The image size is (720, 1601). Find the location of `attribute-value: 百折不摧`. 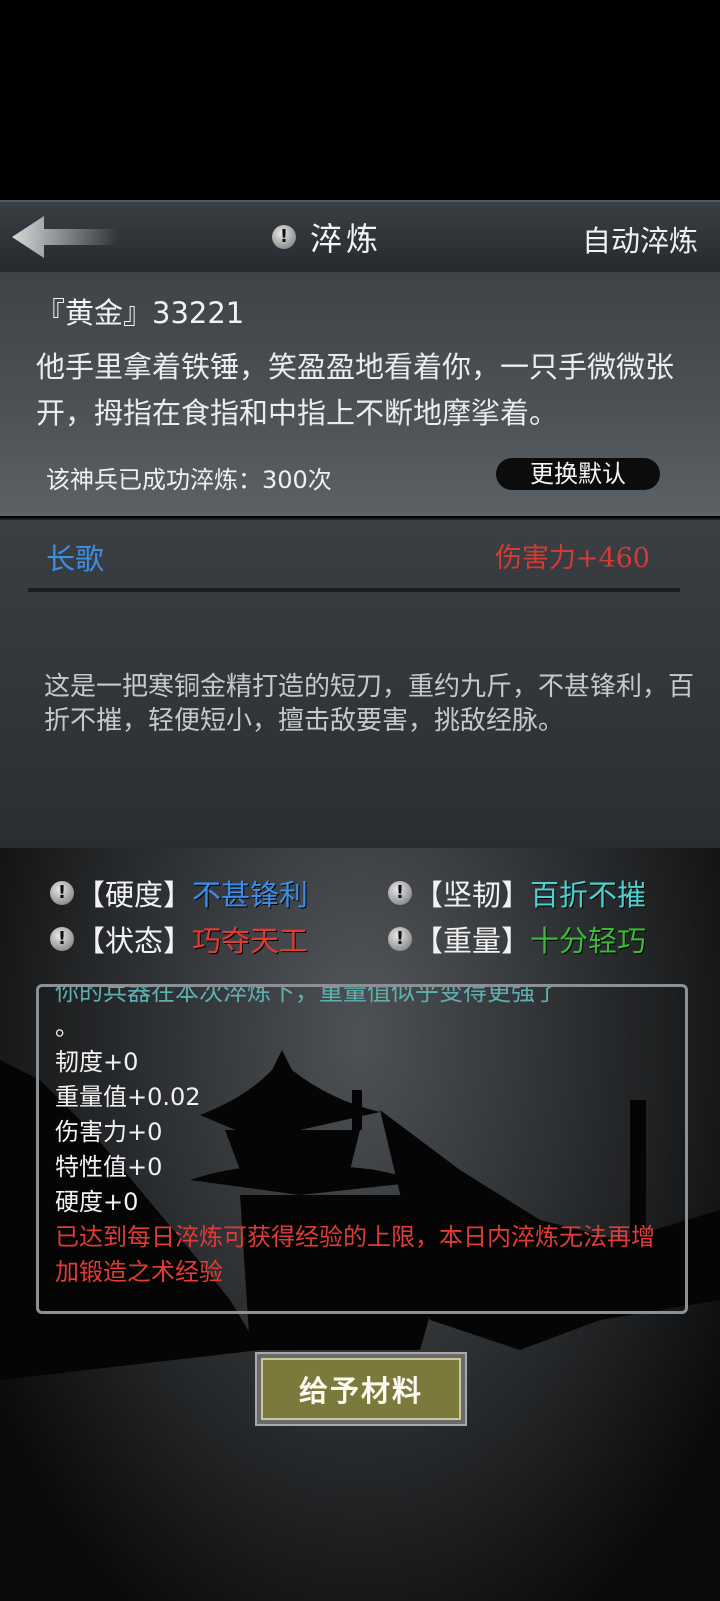

attribute-value: 百折不摧 is located at coordinates (588, 895).